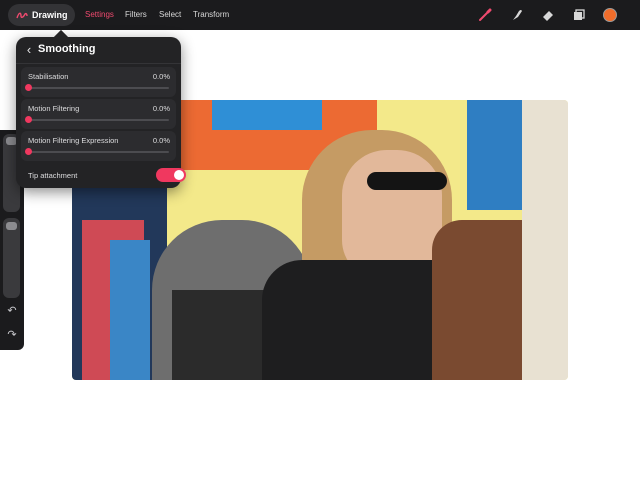 The width and height of the screenshot is (640, 480). What do you see at coordinates (50, 15) in the screenshot?
I see `gallery-label: Drawing` at bounding box center [50, 15].